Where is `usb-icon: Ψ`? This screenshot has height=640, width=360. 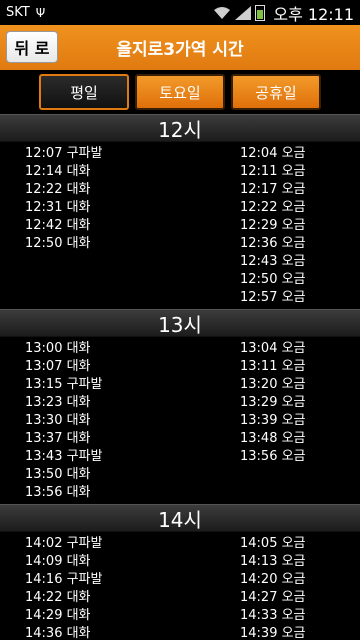 usb-icon: Ψ is located at coordinates (40, 12).